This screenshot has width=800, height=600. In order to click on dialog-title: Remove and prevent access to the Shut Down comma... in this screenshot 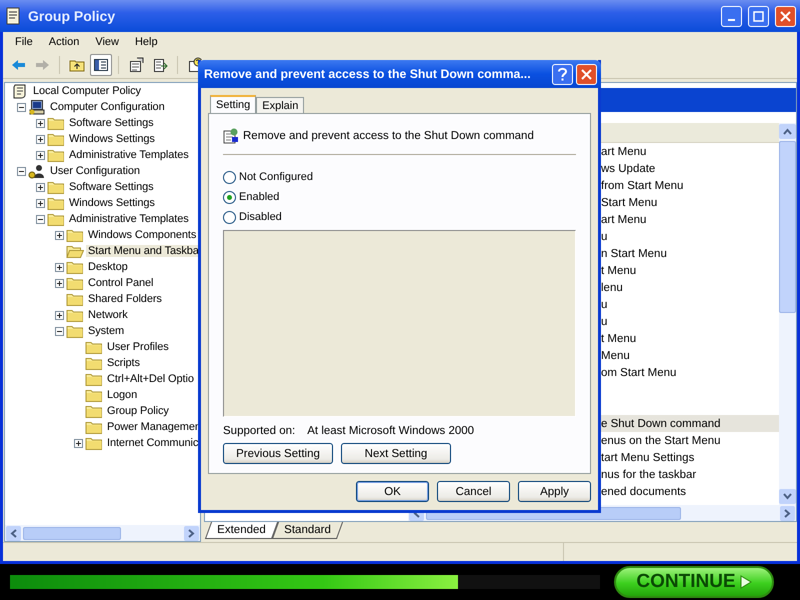, I will do `click(368, 74)`.